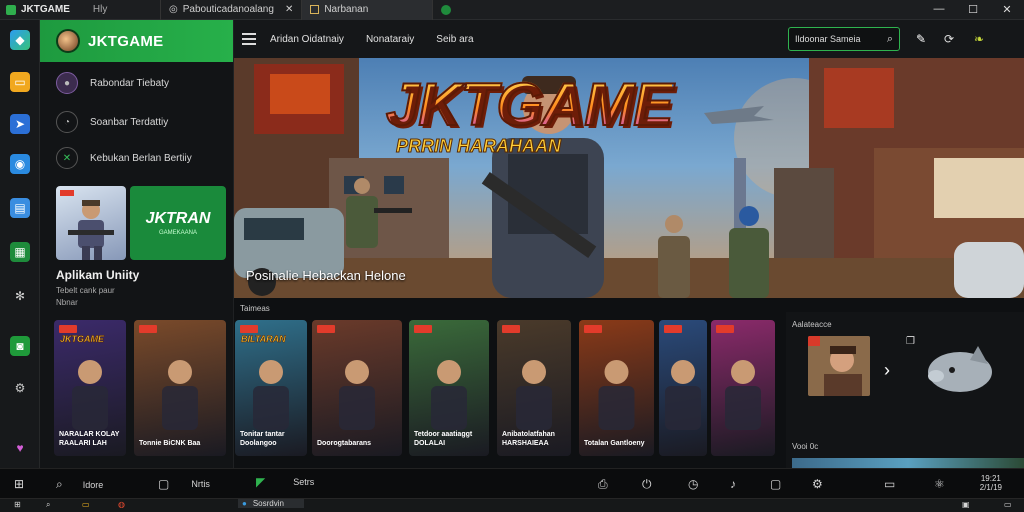  I want to click on search-box: Ildoonar Sameia ⌕, so click(844, 39).